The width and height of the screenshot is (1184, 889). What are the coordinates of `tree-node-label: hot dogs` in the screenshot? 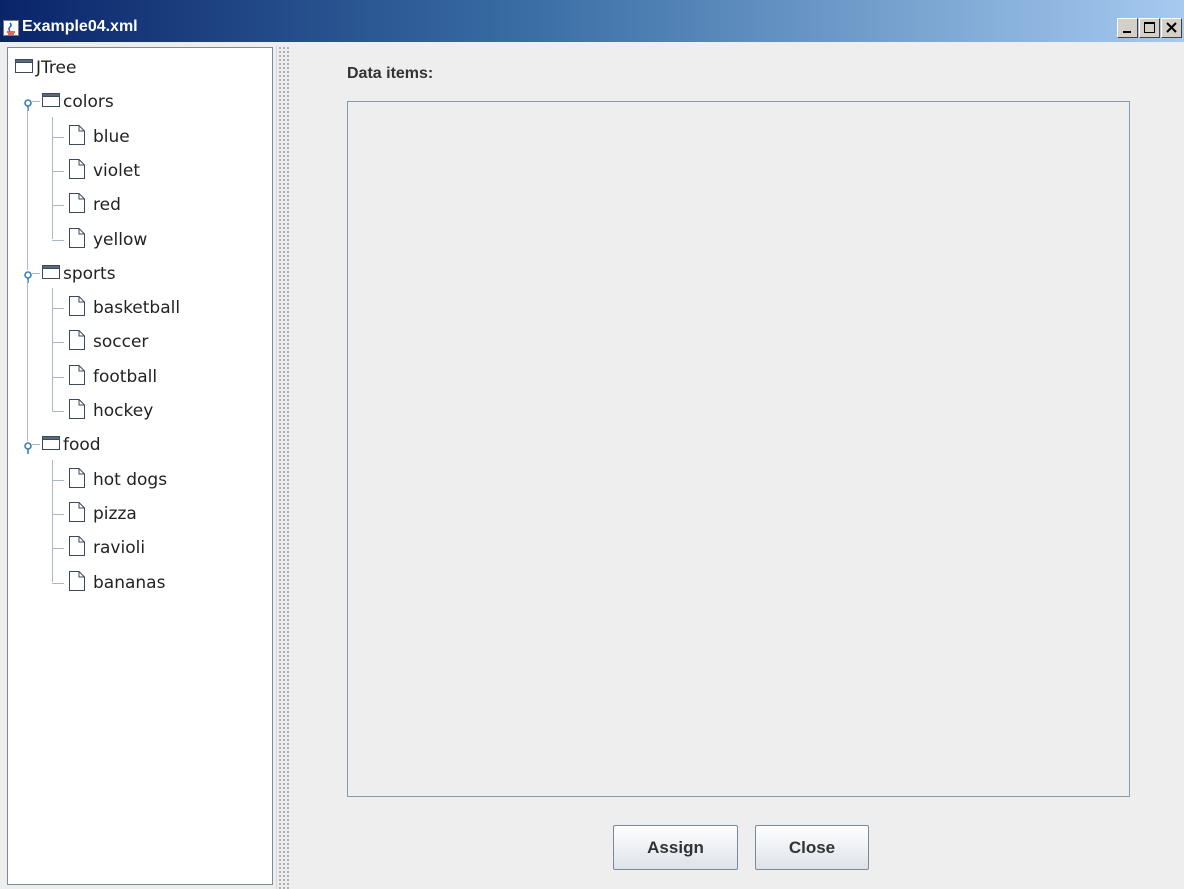 It's located at (130, 479).